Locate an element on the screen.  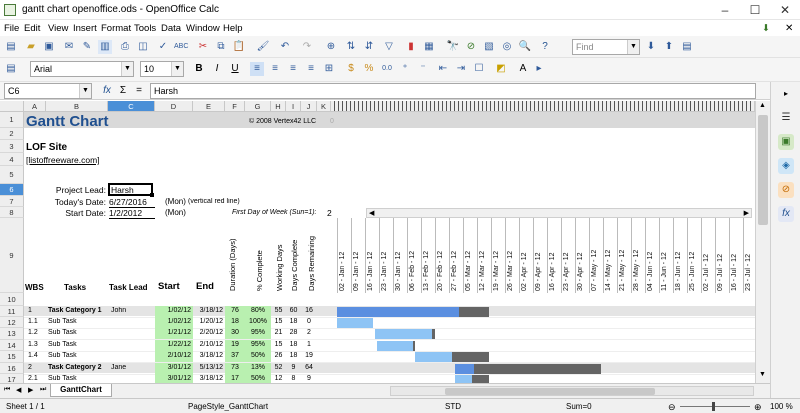
row-header-13: 13 is located at coordinates (12, 334).